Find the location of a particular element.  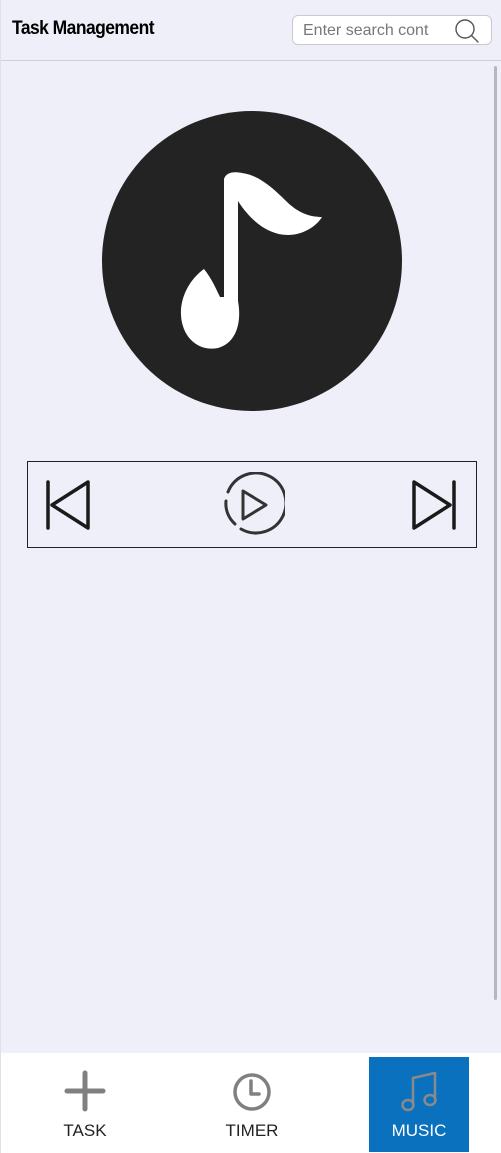

previous-track-icon is located at coordinates (69, 505).